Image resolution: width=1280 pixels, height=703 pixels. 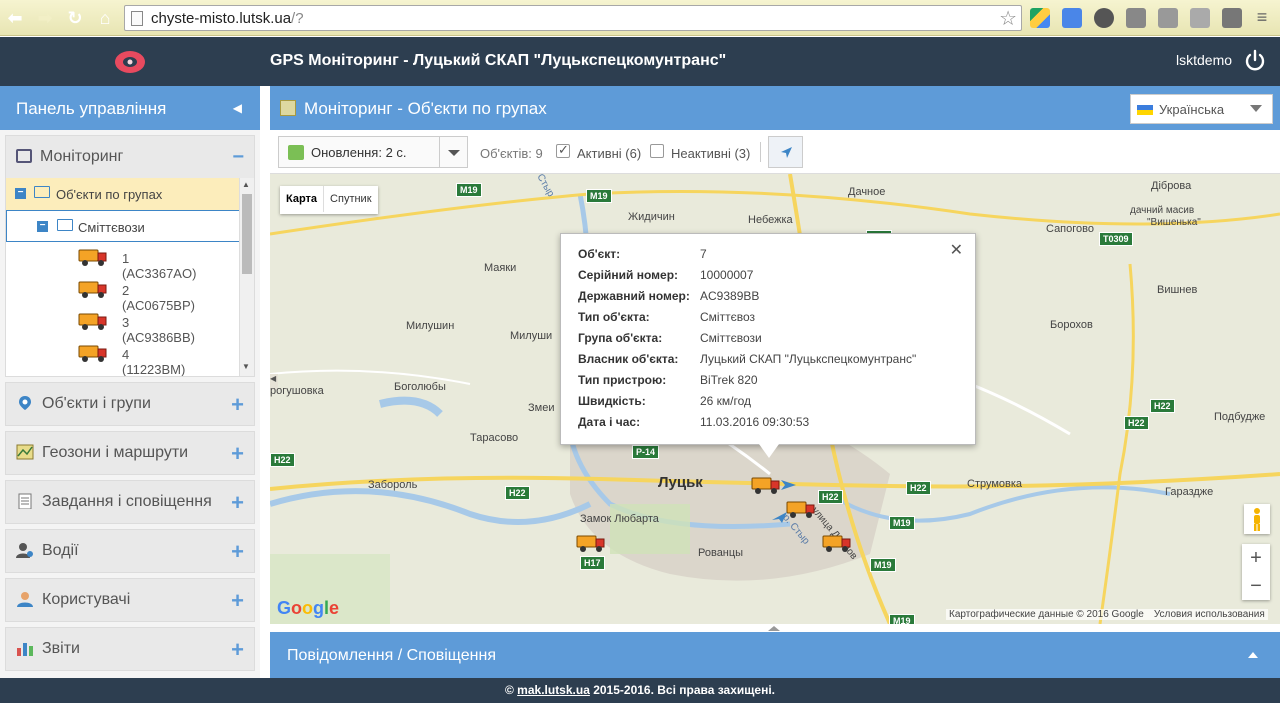 I want to click on monitoring-header: Моніторинг −, so click(x=130, y=157).